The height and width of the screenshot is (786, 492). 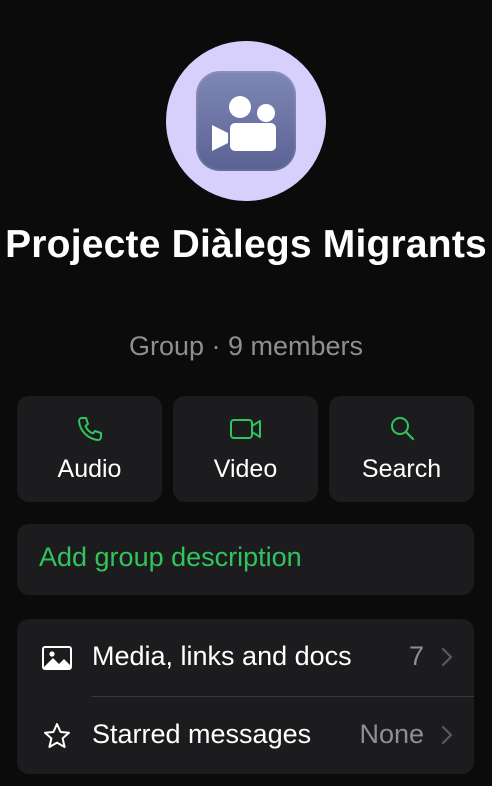 I want to click on audio-call-button: Audio, so click(x=89, y=449).